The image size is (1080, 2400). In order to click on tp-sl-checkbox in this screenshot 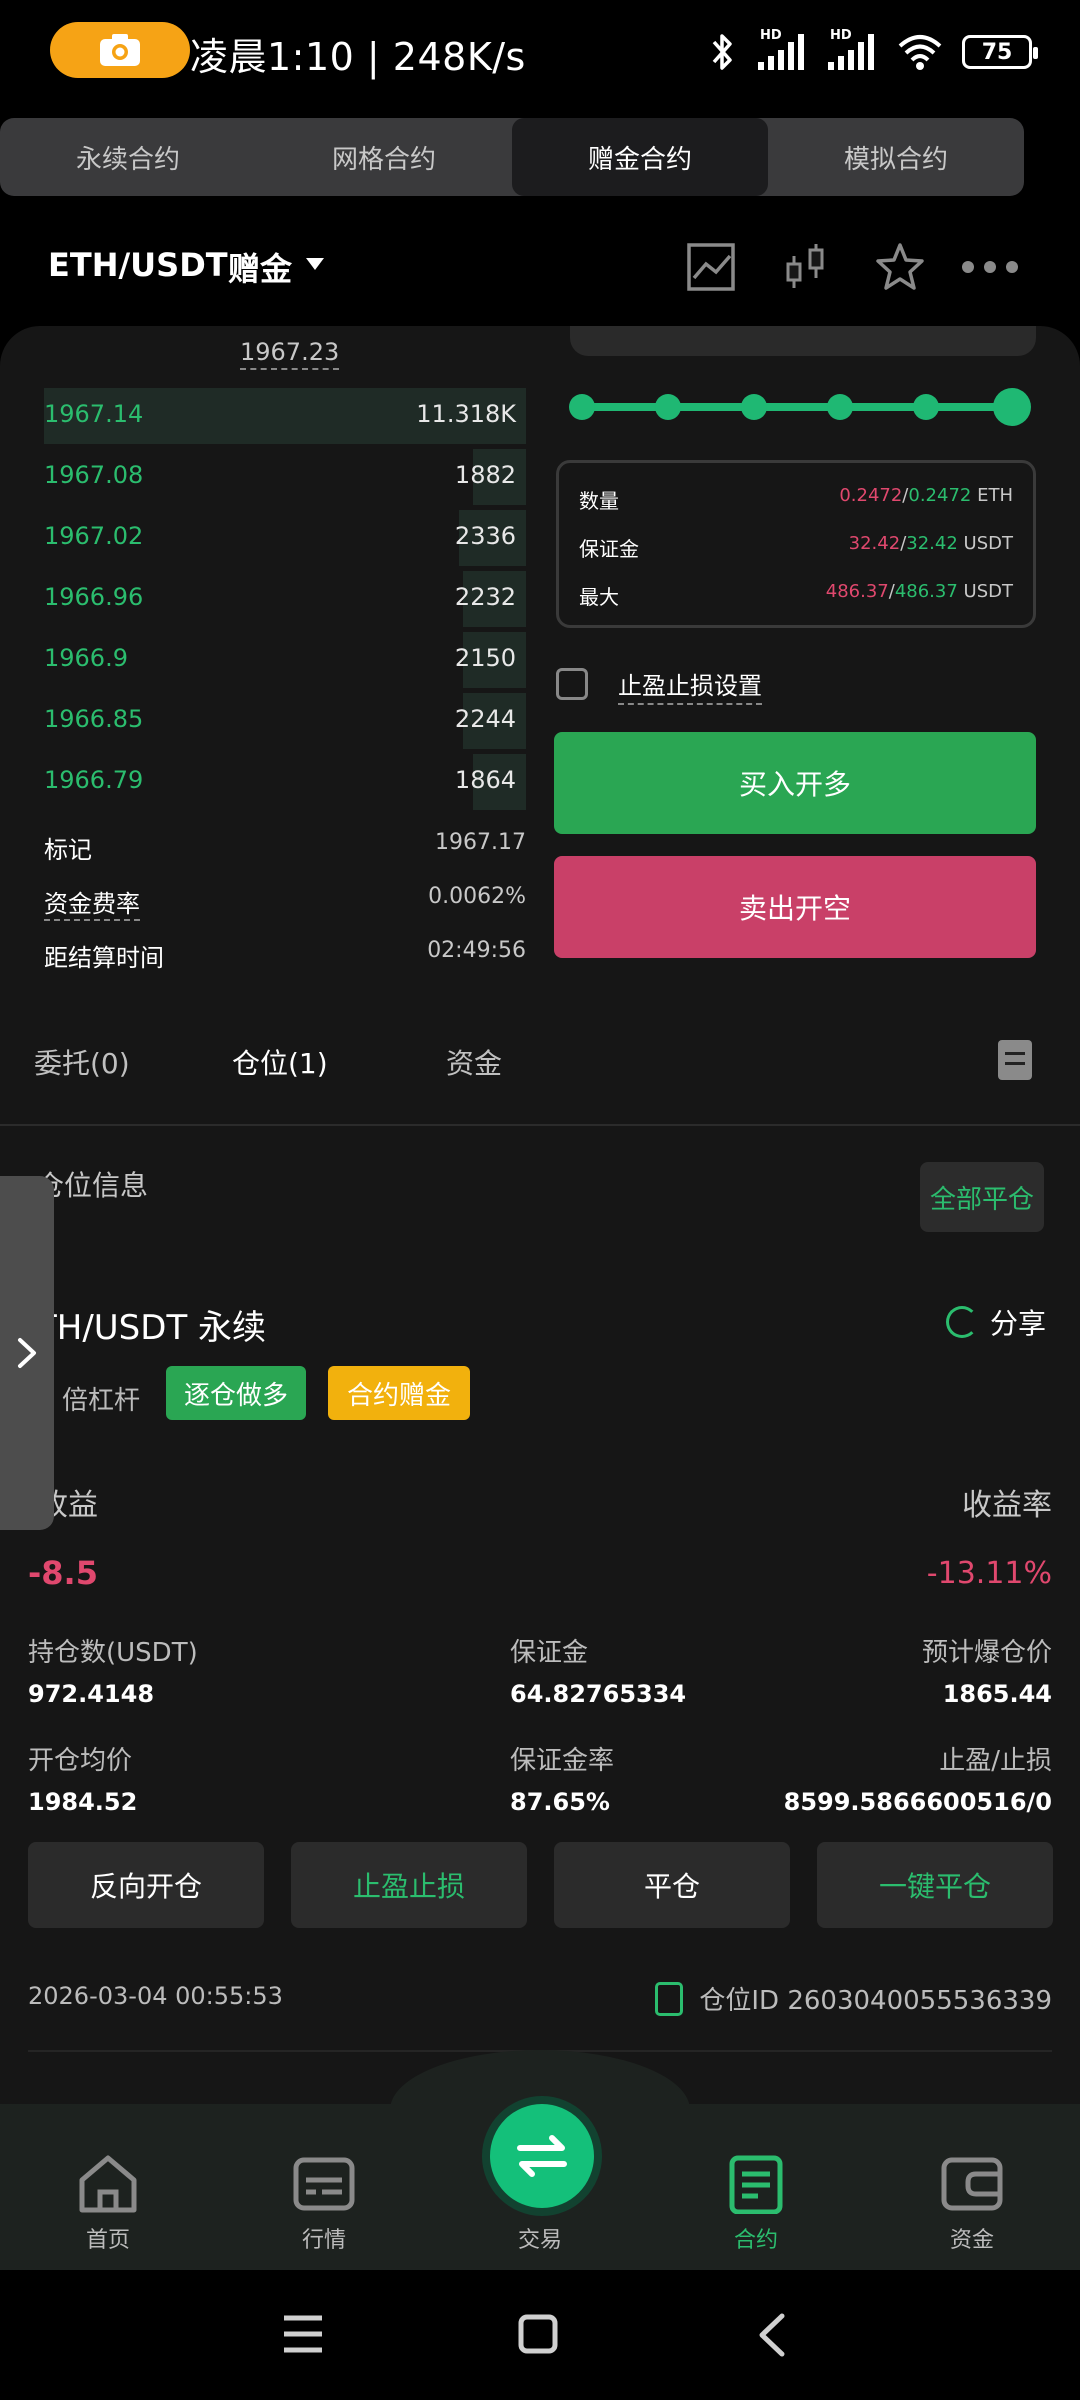, I will do `click(572, 684)`.